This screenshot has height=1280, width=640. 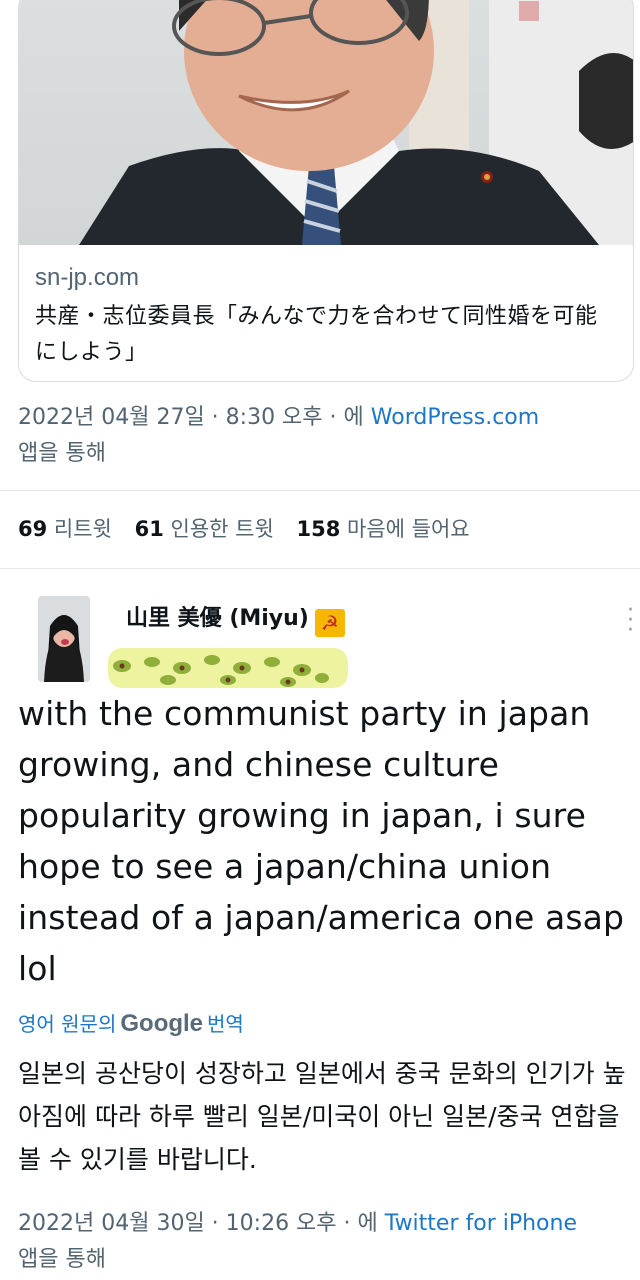 What do you see at coordinates (481, 1223) in the screenshot?
I see `source-app-link: Twitter for iPhone` at bounding box center [481, 1223].